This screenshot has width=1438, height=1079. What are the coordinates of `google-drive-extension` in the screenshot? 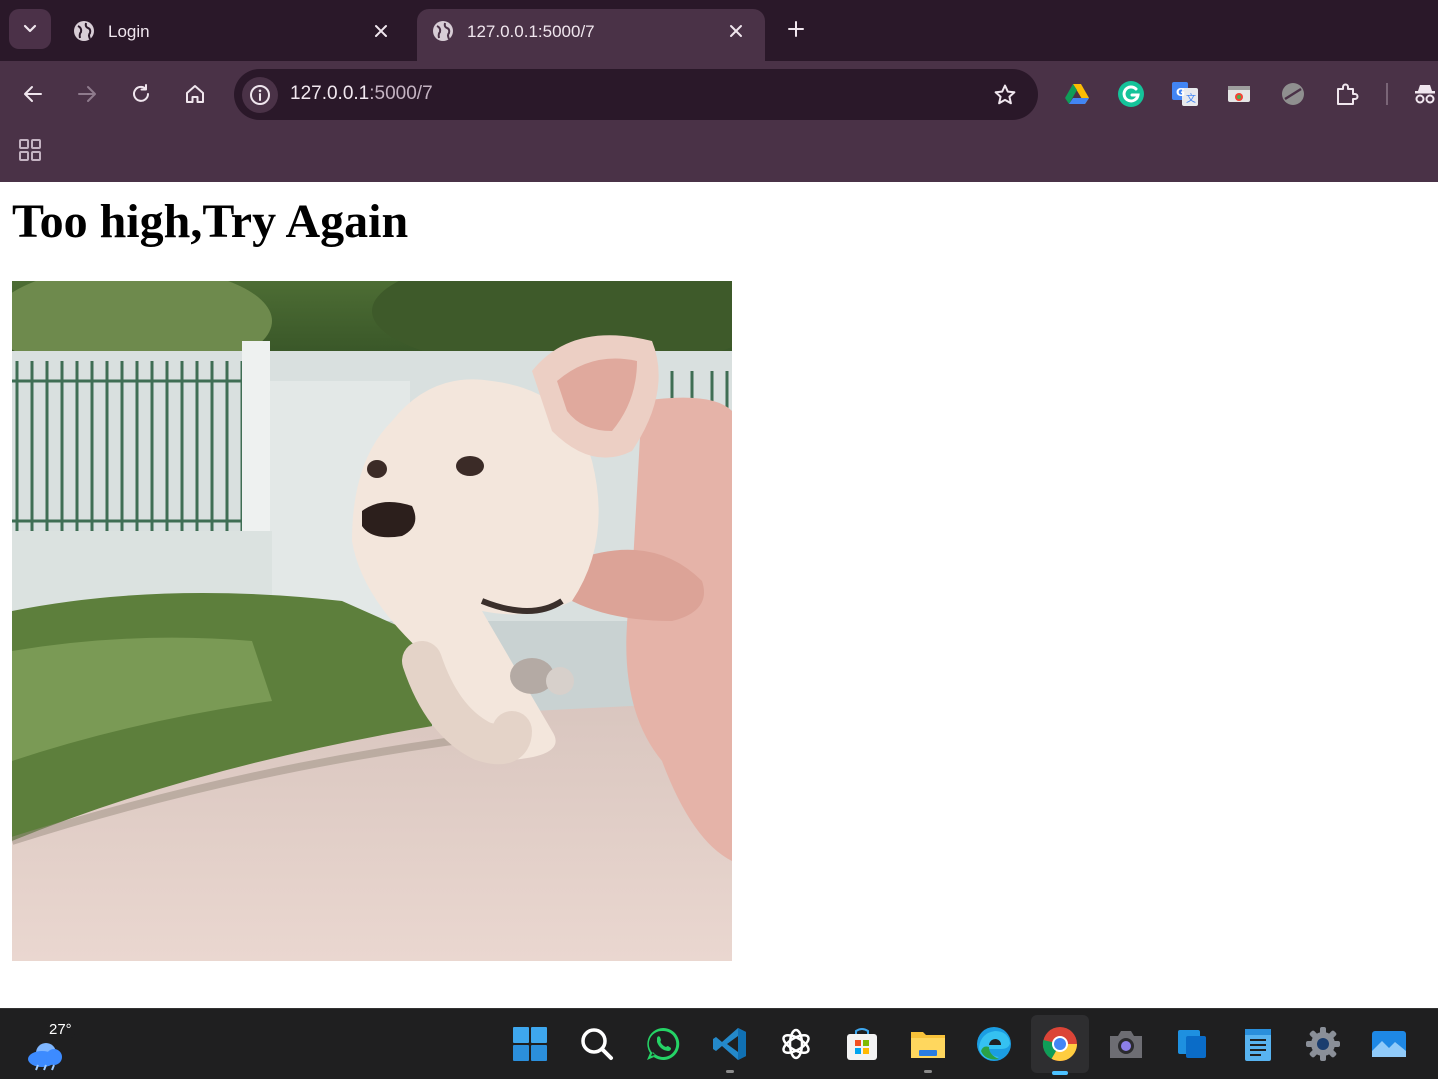 It's located at (1077, 94).